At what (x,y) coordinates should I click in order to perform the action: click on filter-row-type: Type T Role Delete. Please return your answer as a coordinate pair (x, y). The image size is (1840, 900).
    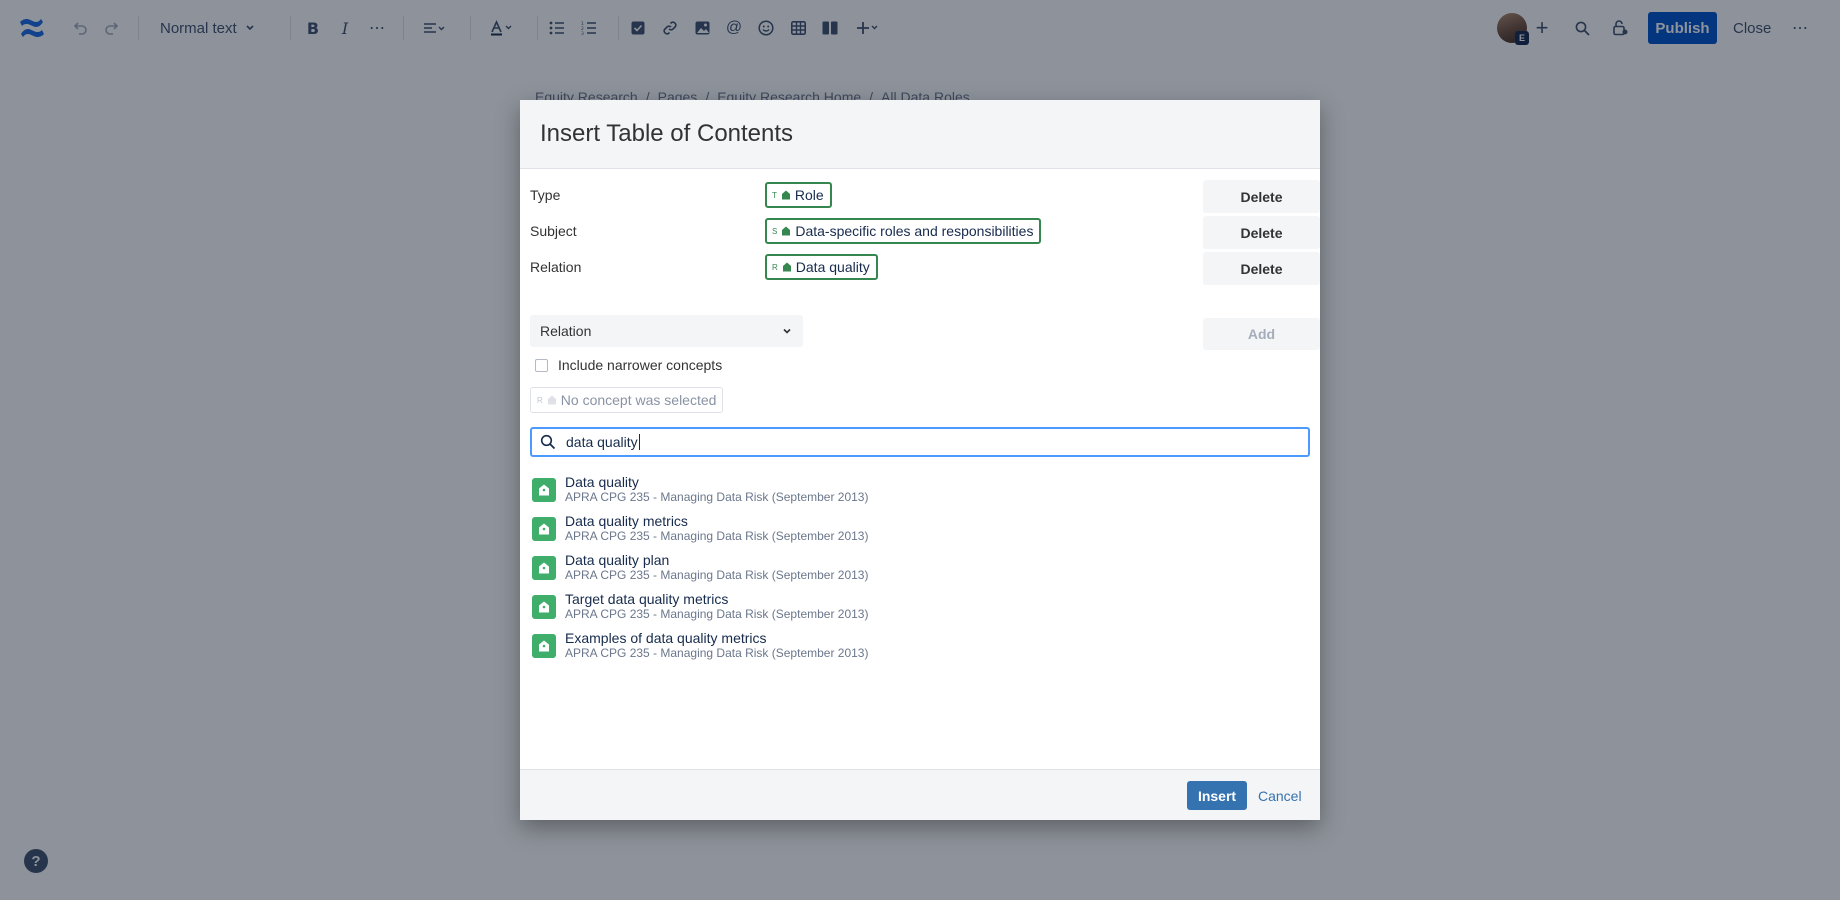
    Looking at the image, I should click on (925, 196).